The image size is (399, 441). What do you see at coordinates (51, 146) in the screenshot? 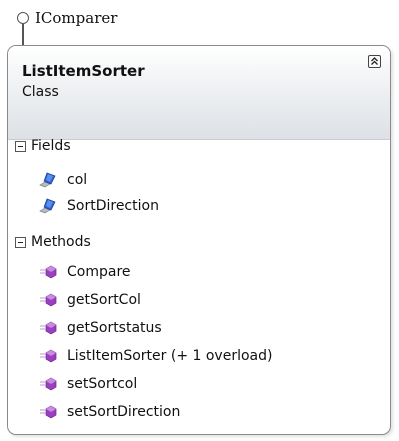
I see `fields-section-label: Fields` at bounding box center [51, 146].